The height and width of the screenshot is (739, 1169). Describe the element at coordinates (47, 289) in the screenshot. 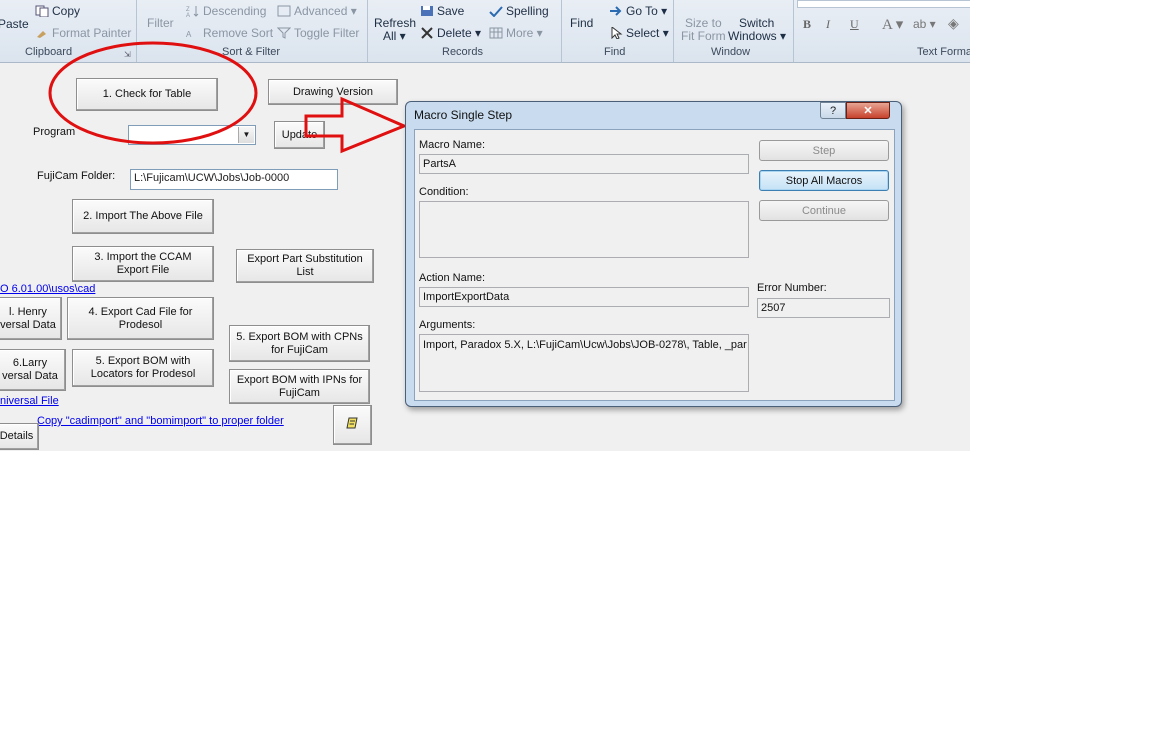

I see `path-link: O 6.01.00\usos\cad` at that location.